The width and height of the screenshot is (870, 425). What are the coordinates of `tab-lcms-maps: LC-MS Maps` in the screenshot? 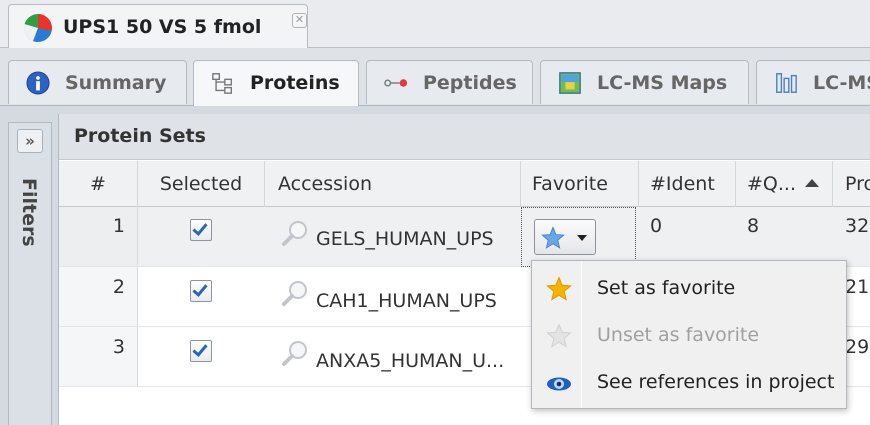 It's located at (644, 82).